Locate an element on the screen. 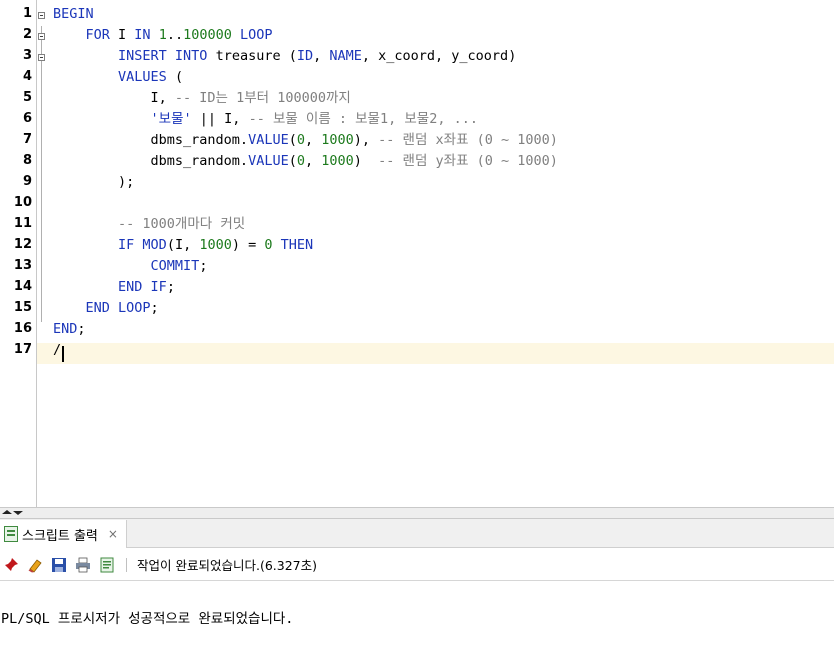 The width and height of the screenshot is (834, 671). code-token: , x_coord, y_coord) is located at coordinates (439, 56).